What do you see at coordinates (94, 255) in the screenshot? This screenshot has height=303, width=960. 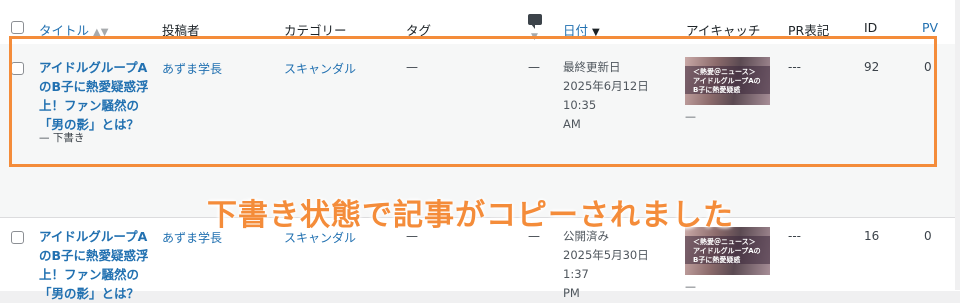 I see `title-line: のB子に熱愛疑惑浮` at bounding box center [94, 255].